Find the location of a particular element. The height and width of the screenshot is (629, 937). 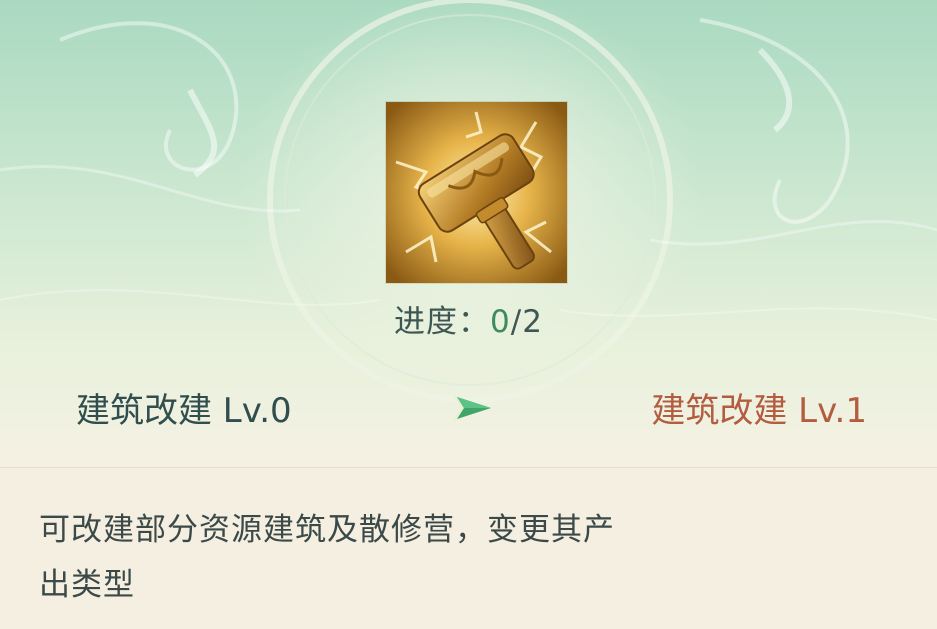

arrow-right-icon is located at coordinates (472, 408).